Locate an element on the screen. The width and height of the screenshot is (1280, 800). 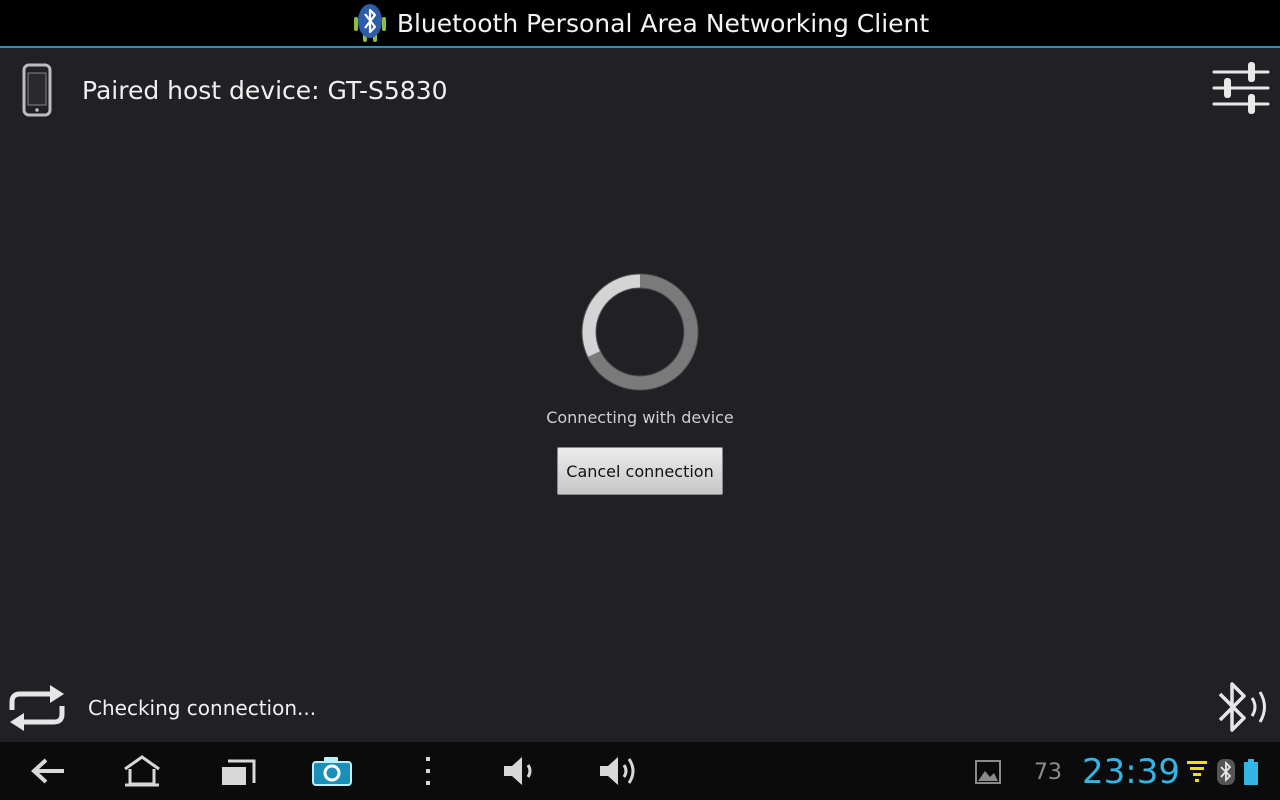
recent-apps-button is located at coordinates (238, 771).